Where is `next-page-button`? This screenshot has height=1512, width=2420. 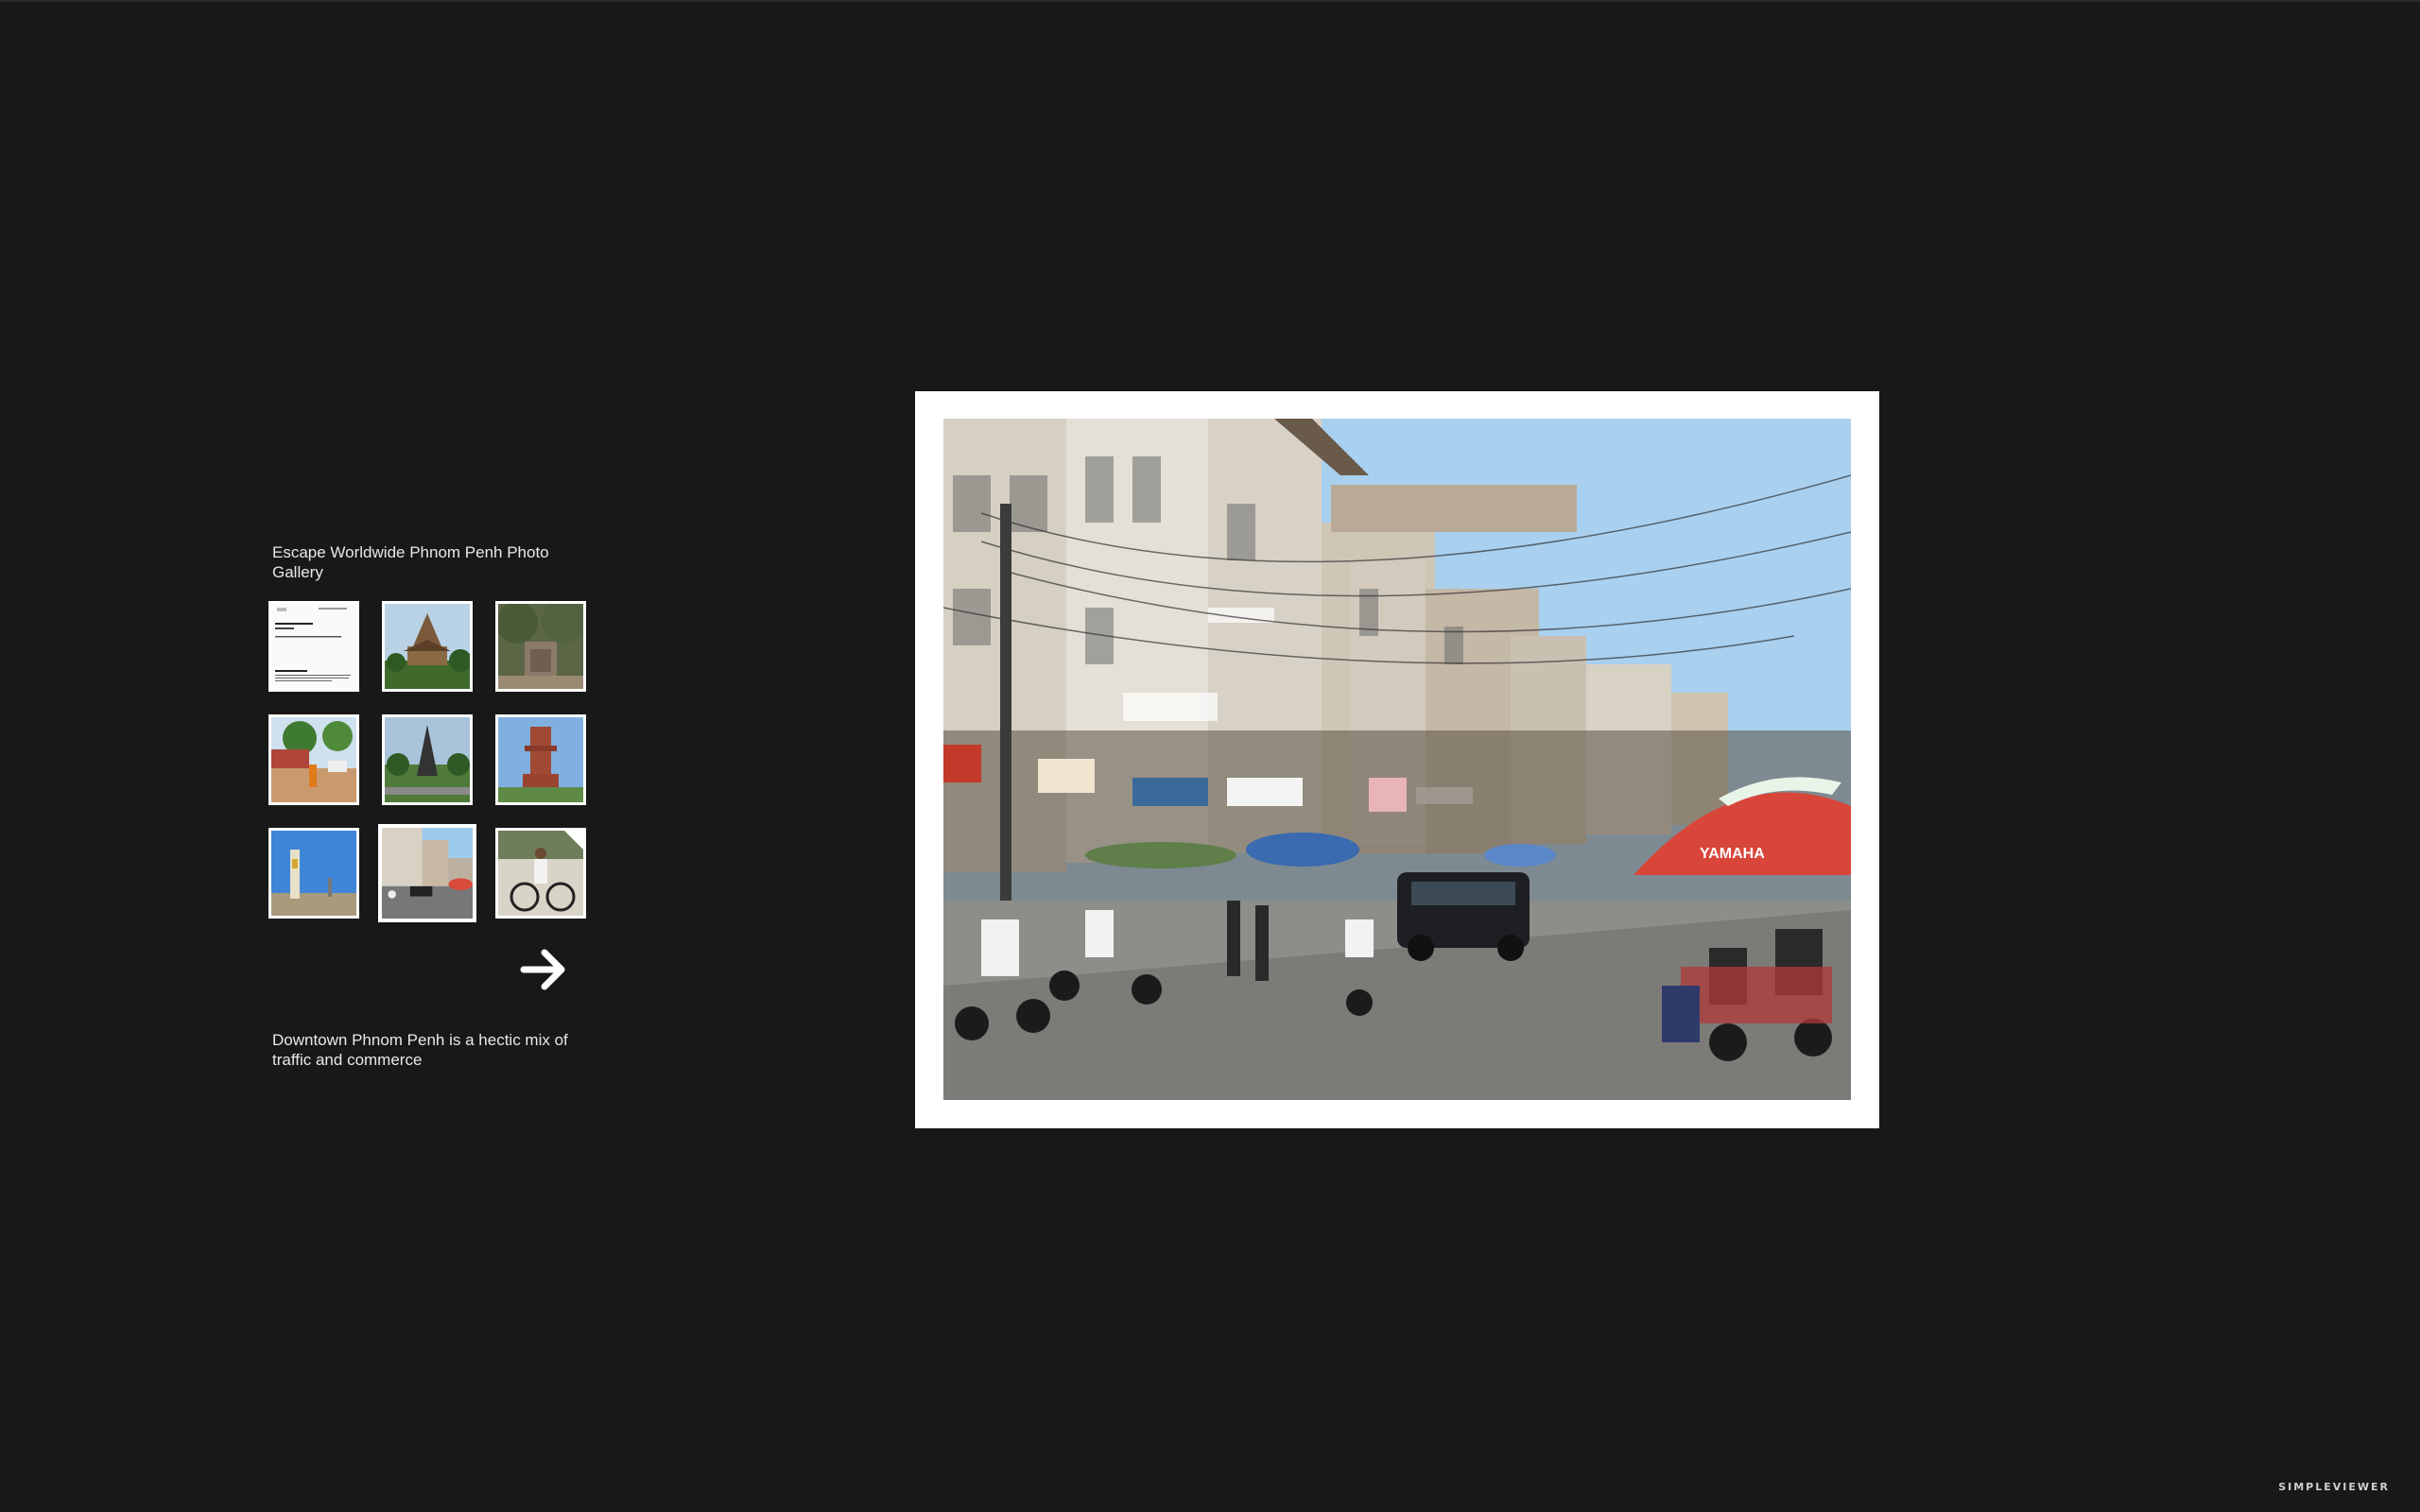 next-page-button is located at coordinates (544, 969).